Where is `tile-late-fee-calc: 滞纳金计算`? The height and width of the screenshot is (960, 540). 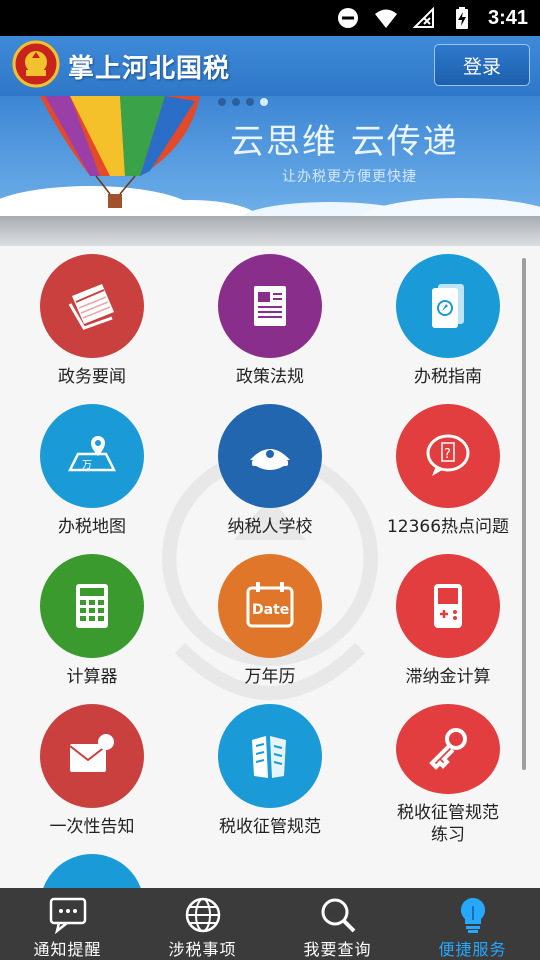
tile-late-fee-calc: 滞纳金计算 is located at coordinates (448, 621).